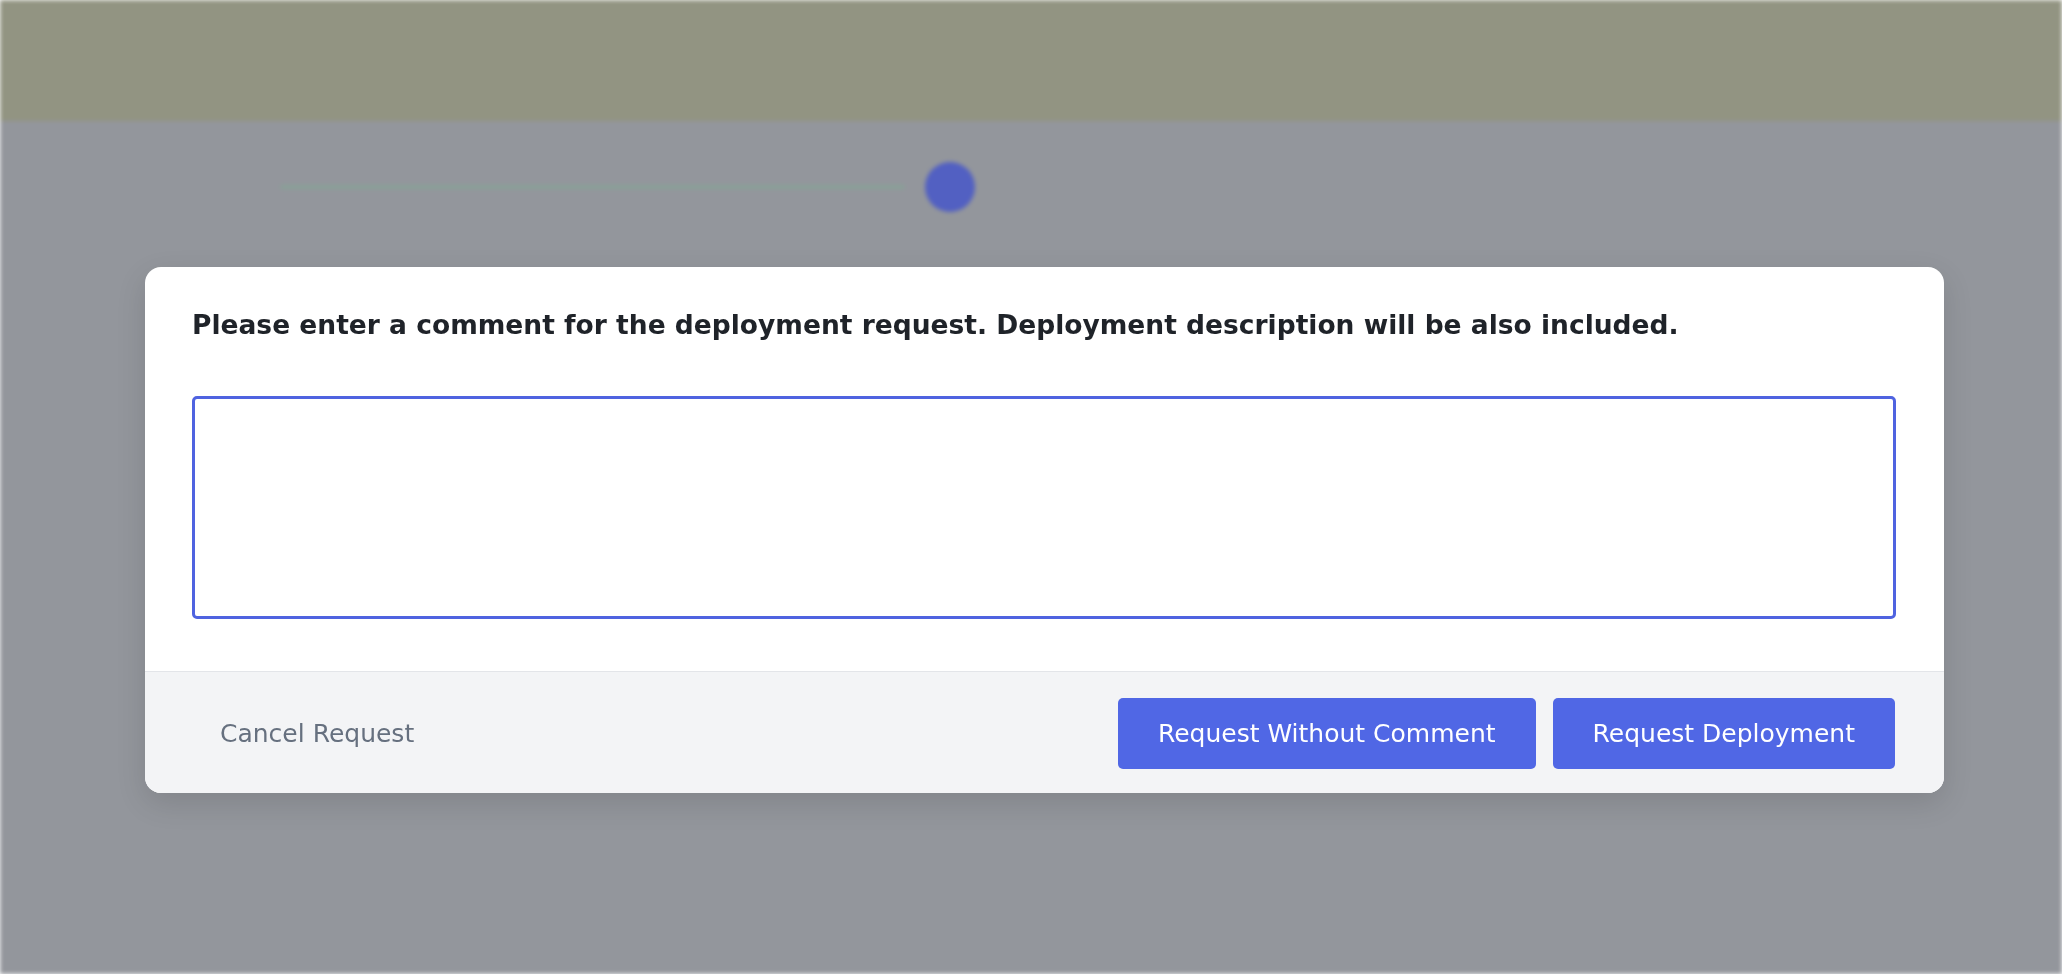 The width and height of the screenshot is (2062, 974). I want to click on request-button: Request Deployment, so click(1723, 733).